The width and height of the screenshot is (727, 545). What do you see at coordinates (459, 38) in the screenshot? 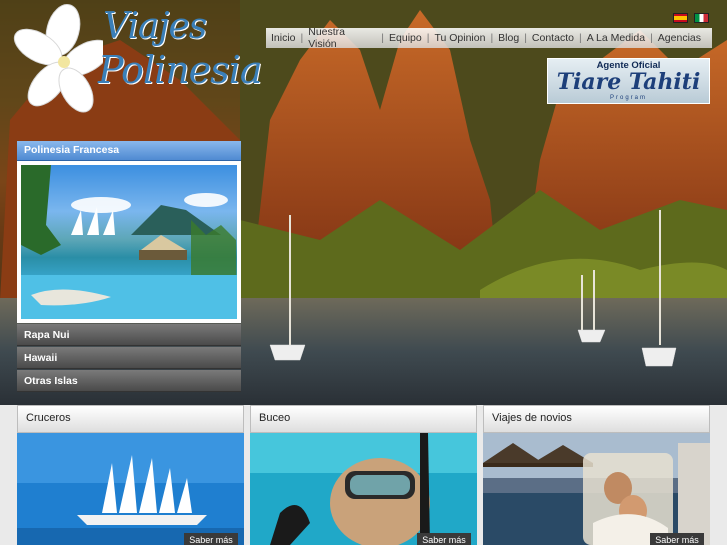
I see `nav-tu-opinion: Tu Opinion` at bounding box center [459, 38].